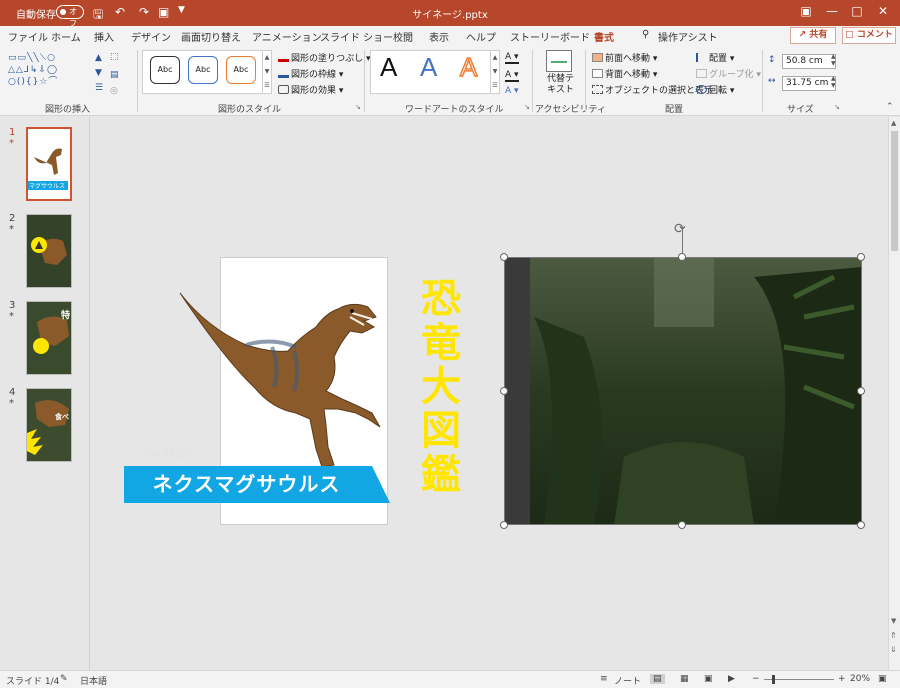 Image resolution: width=900 pixels, height=688 pixels. What do you see at coordinates (893, 649) in the screenshot?
I see `next-slide-icon: ⇓` at bounding box center [893, 649].